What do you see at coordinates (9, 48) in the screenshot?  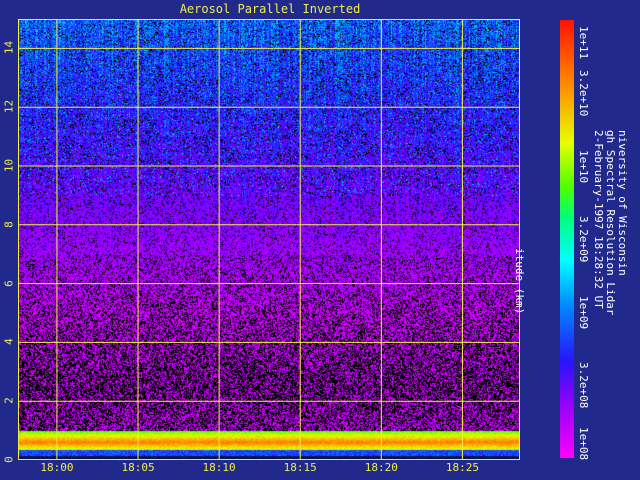 I see `y-tick-label: 14` at bounding box center [9, 48].